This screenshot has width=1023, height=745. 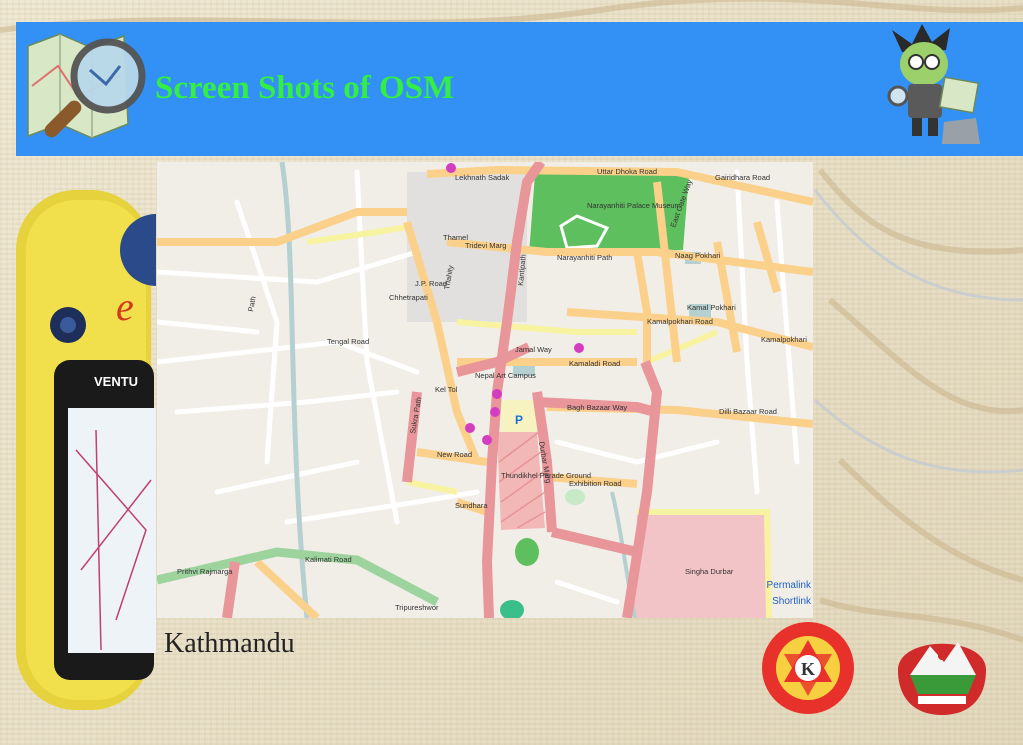 I want to click on map-label-road: Exhibition Road, so click(x=595, y=483).